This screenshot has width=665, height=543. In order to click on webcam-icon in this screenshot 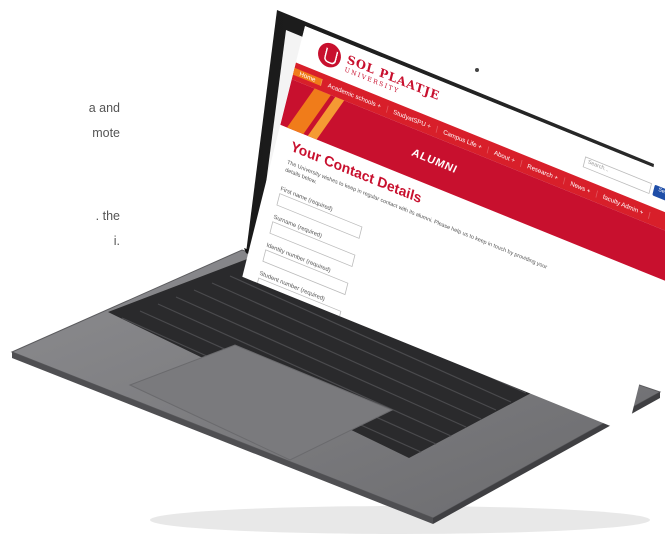, I will do `click(477, 70)`.